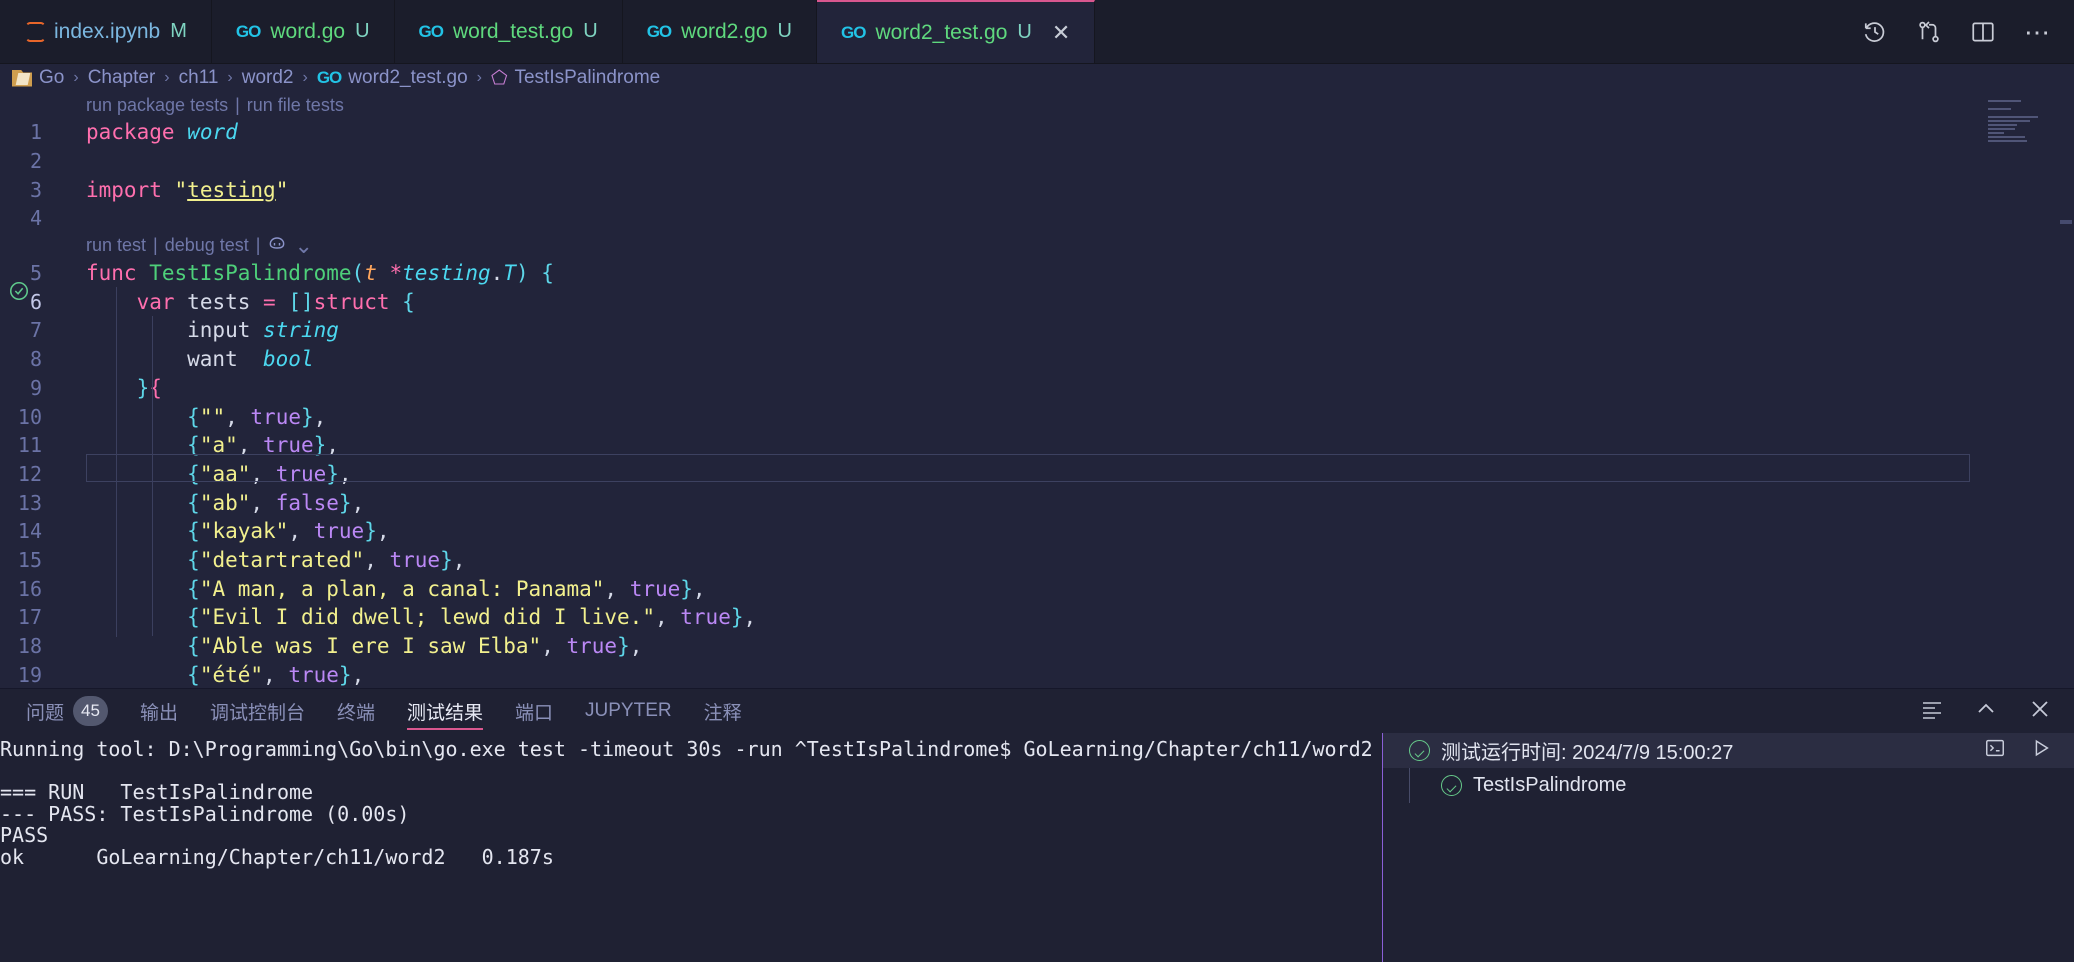  What do you see at coordinates (260, 560) in the screenshot?
I see `code-text: {"detartrated", true},` at bounding box center [260, 560].